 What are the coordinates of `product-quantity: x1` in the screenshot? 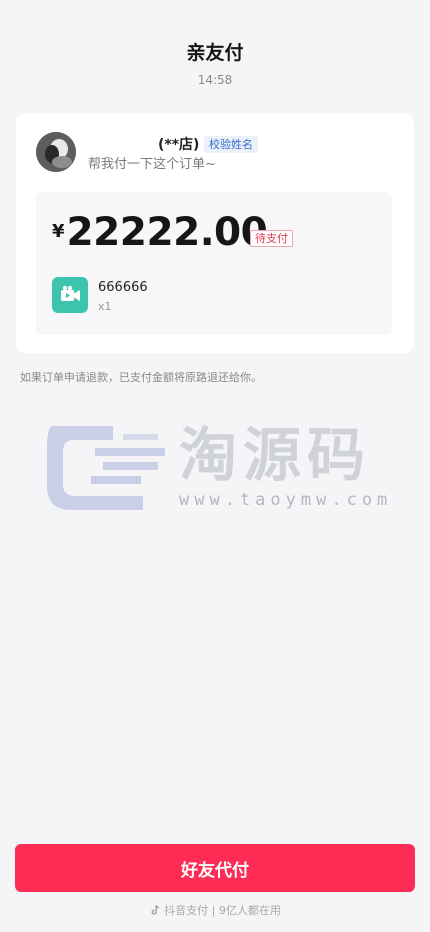 It's located at (105, 306).